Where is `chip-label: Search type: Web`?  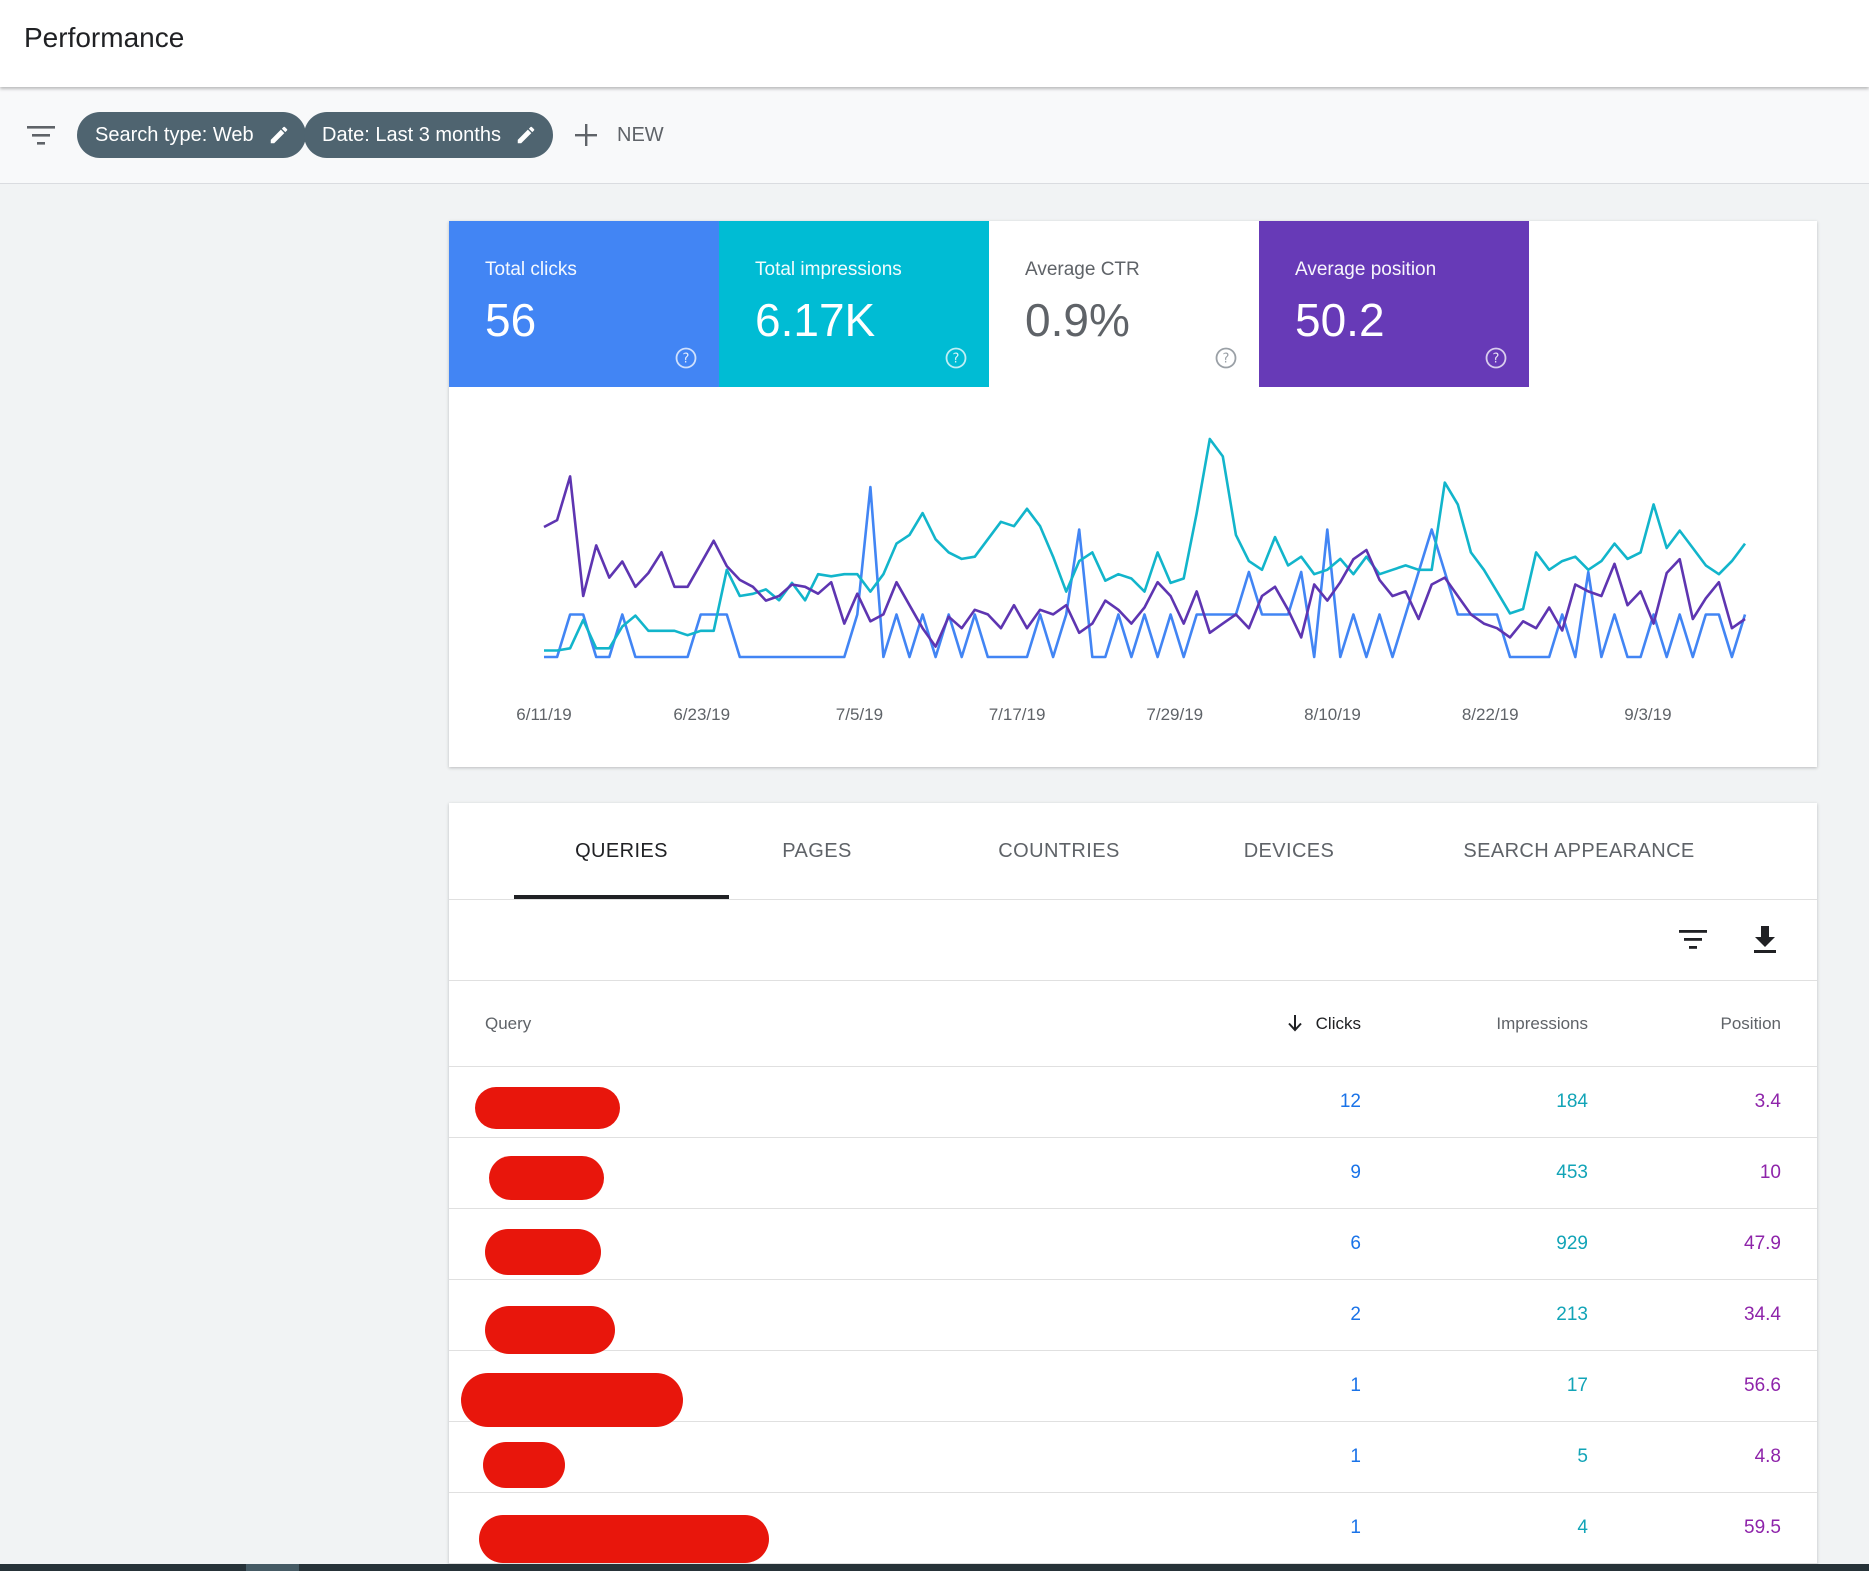
chip-label: Search type: Web is located at coordinates (174, 135).